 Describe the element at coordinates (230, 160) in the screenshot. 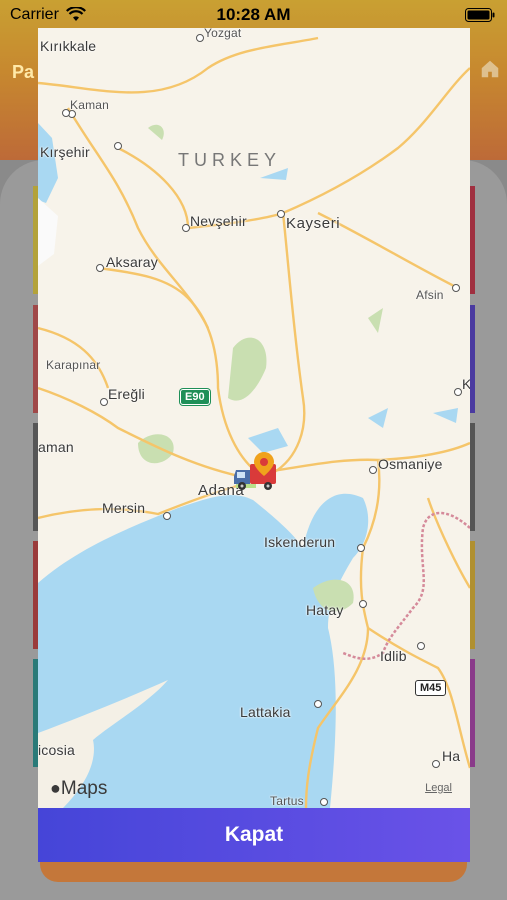

I see `country-label: TURKEY` at that location.